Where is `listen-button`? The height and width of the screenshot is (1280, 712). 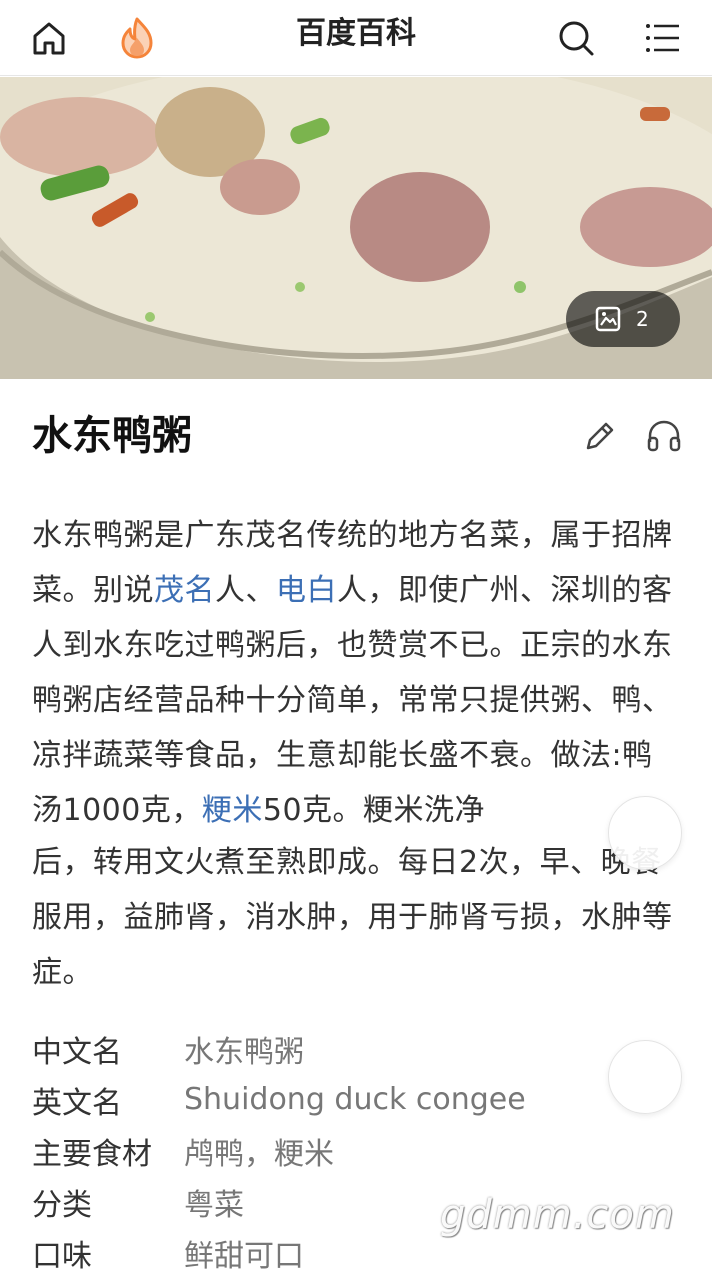
listen-button is located at coordinates (664, 436).